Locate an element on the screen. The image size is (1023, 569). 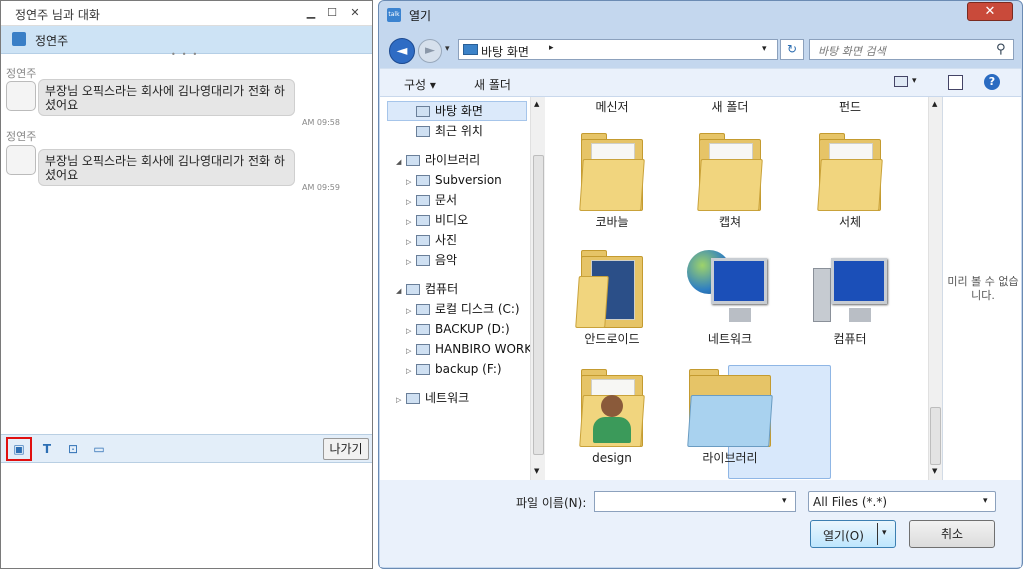
file-item: 네트워크 is located at coordinates (730, 298).